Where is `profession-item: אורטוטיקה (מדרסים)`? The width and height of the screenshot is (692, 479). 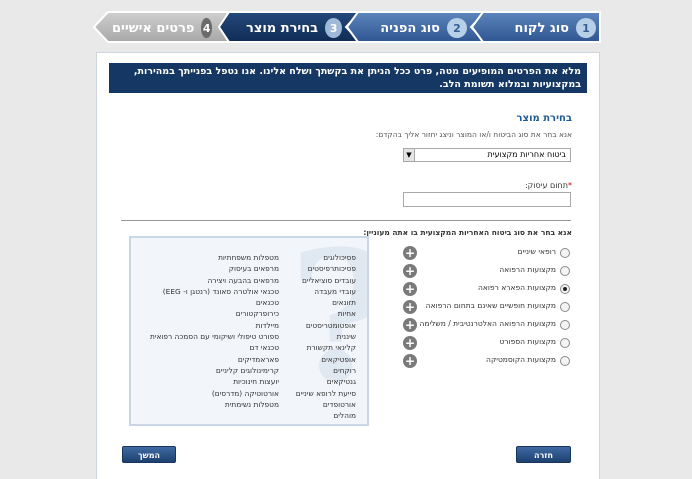 profession-item: אורטוטיקה (מדרסים) is located at coordinates (245, 393).